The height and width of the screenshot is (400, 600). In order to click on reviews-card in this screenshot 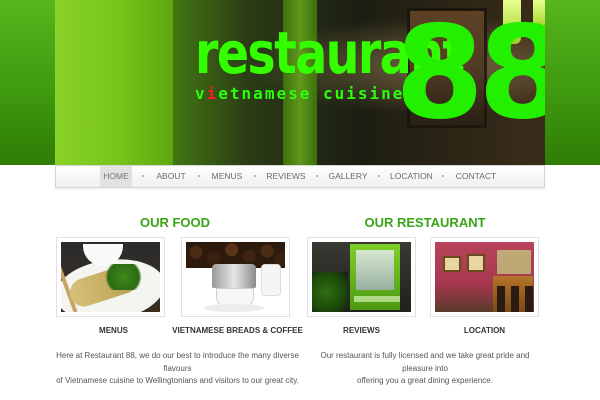, I will do `click(361, 277)`.